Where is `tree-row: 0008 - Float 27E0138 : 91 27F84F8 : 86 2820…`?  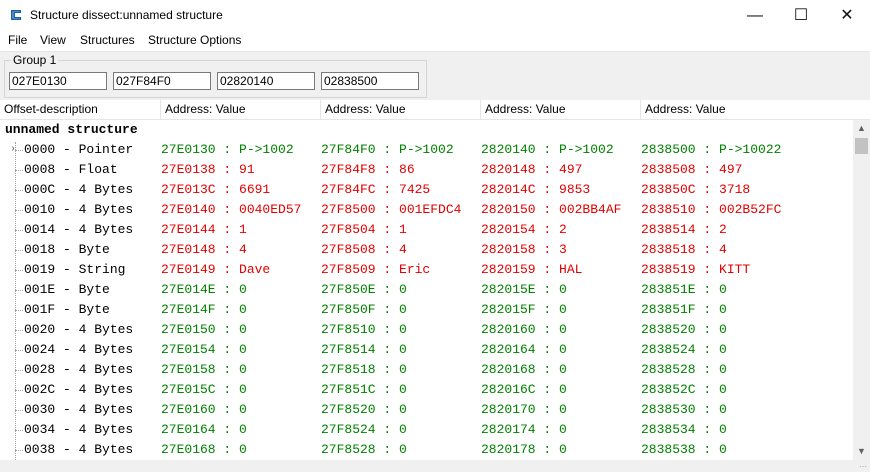 tree-row: 0008 - Float 27E0138 : 91 27F84F8 : 86 2820… is located at coordinates (426, 170).